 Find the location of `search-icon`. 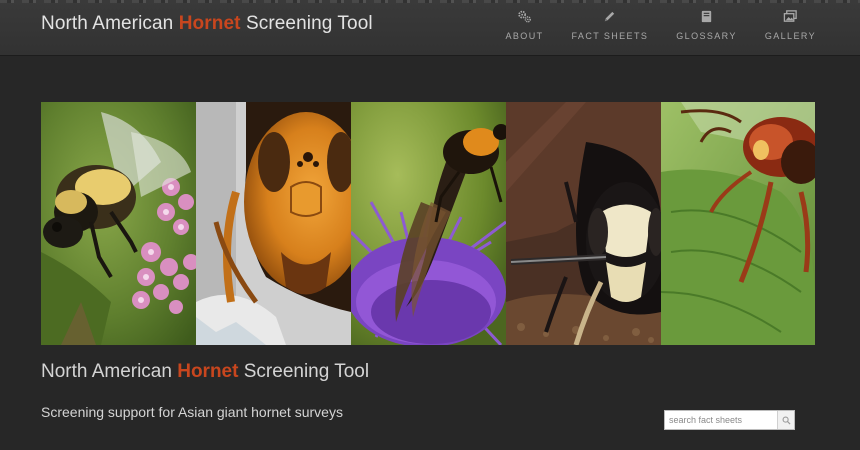

search-icon is located at coordinates (786, 420).